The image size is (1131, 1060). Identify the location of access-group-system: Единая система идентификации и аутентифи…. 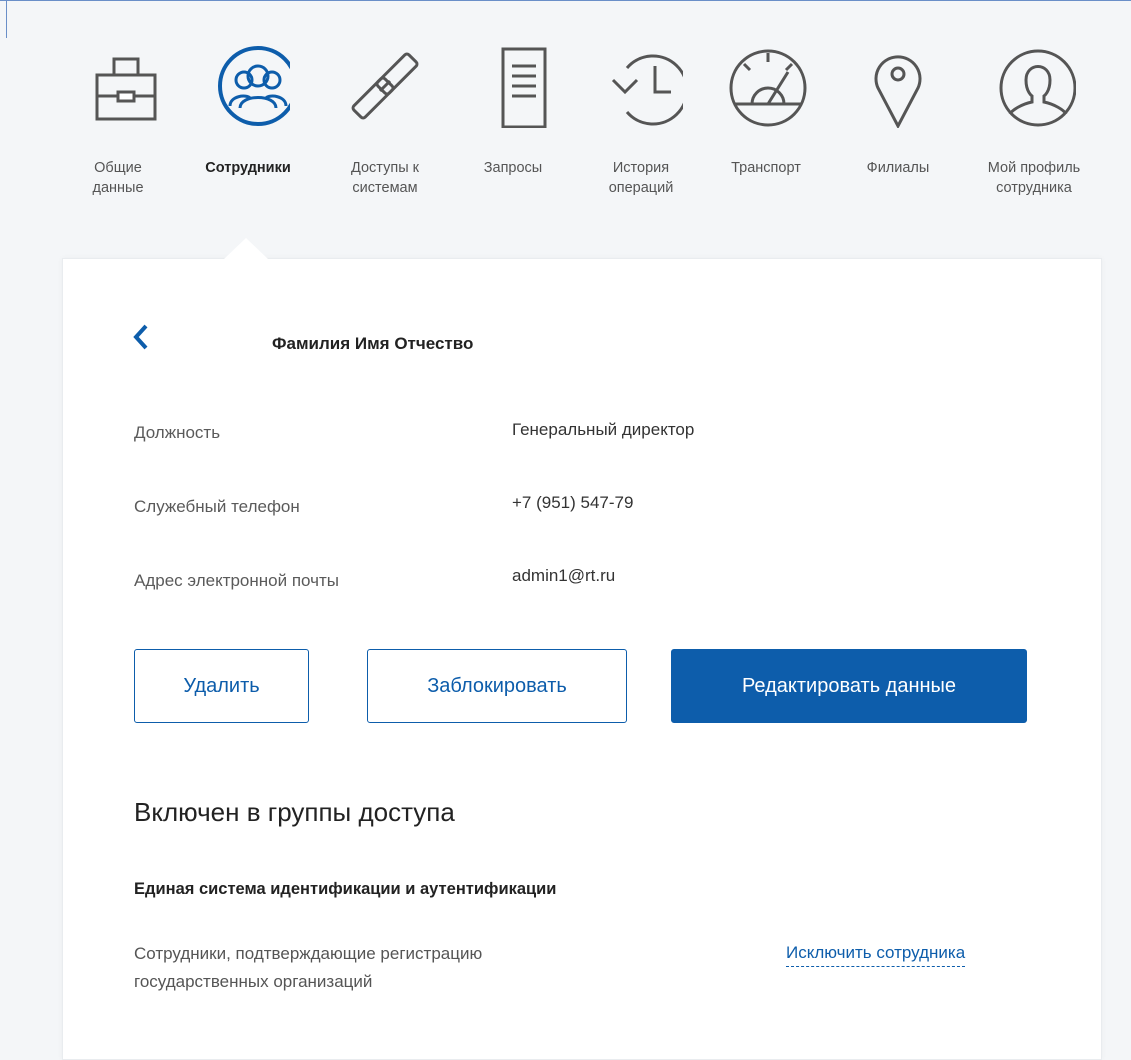
(345, 889).